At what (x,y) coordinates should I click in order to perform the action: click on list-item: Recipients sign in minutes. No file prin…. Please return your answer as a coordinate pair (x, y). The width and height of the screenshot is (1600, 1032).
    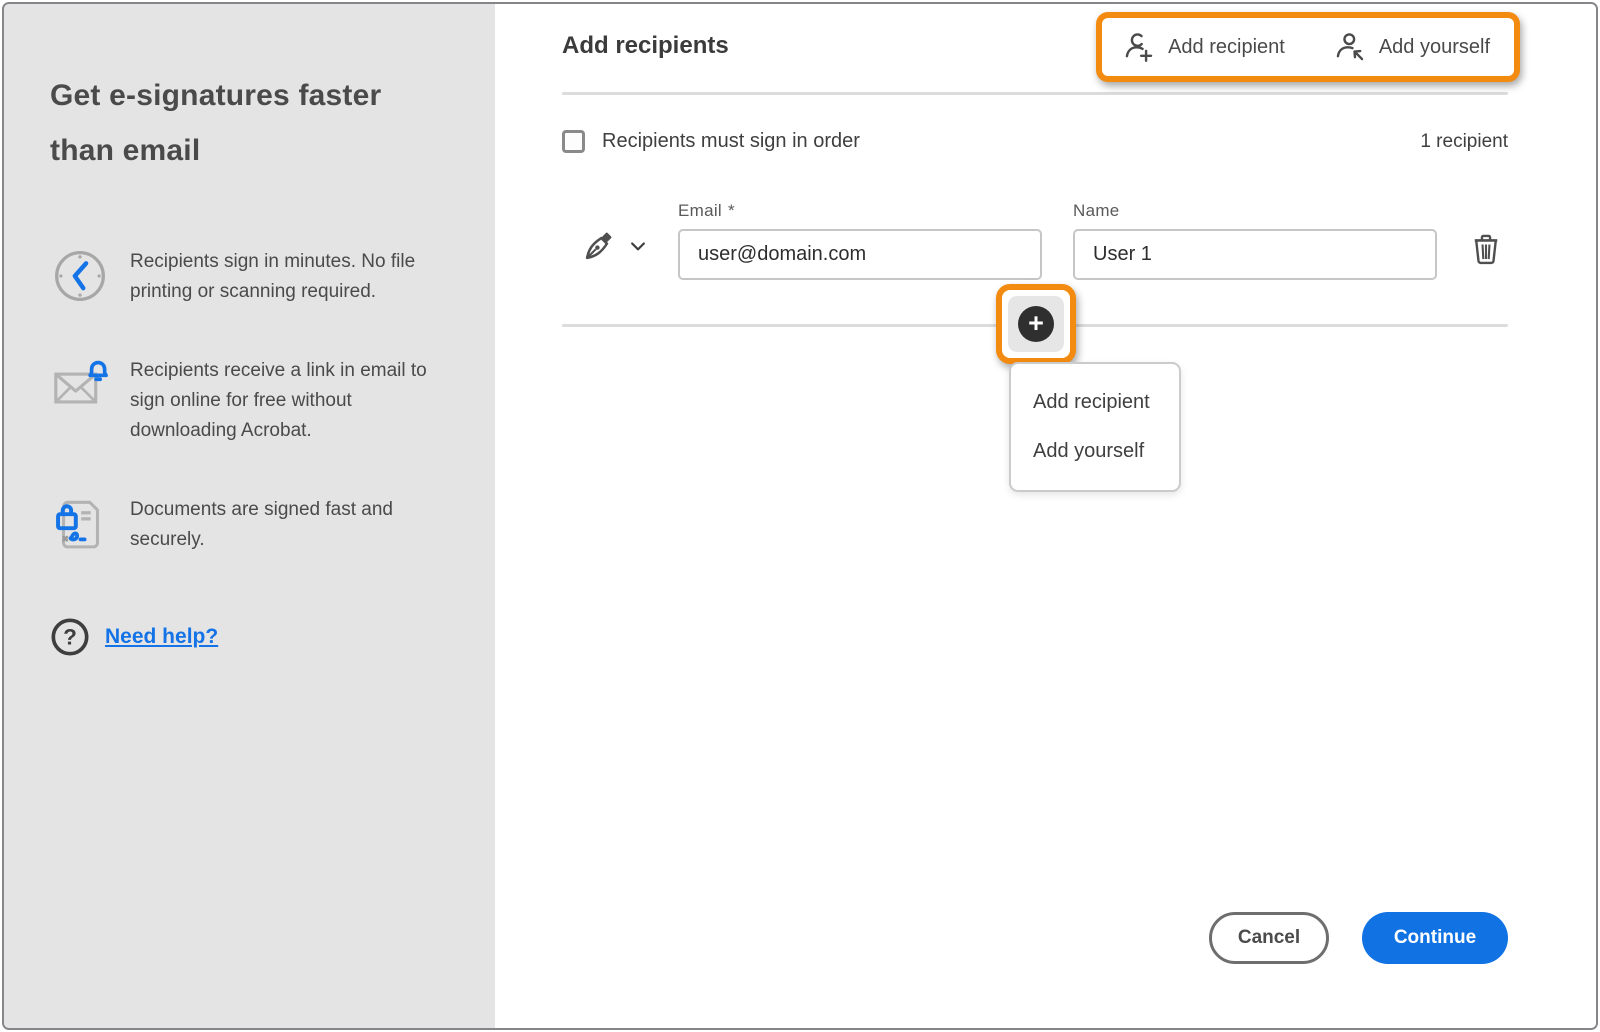
    Looking at the image, I should click on (243, 276).